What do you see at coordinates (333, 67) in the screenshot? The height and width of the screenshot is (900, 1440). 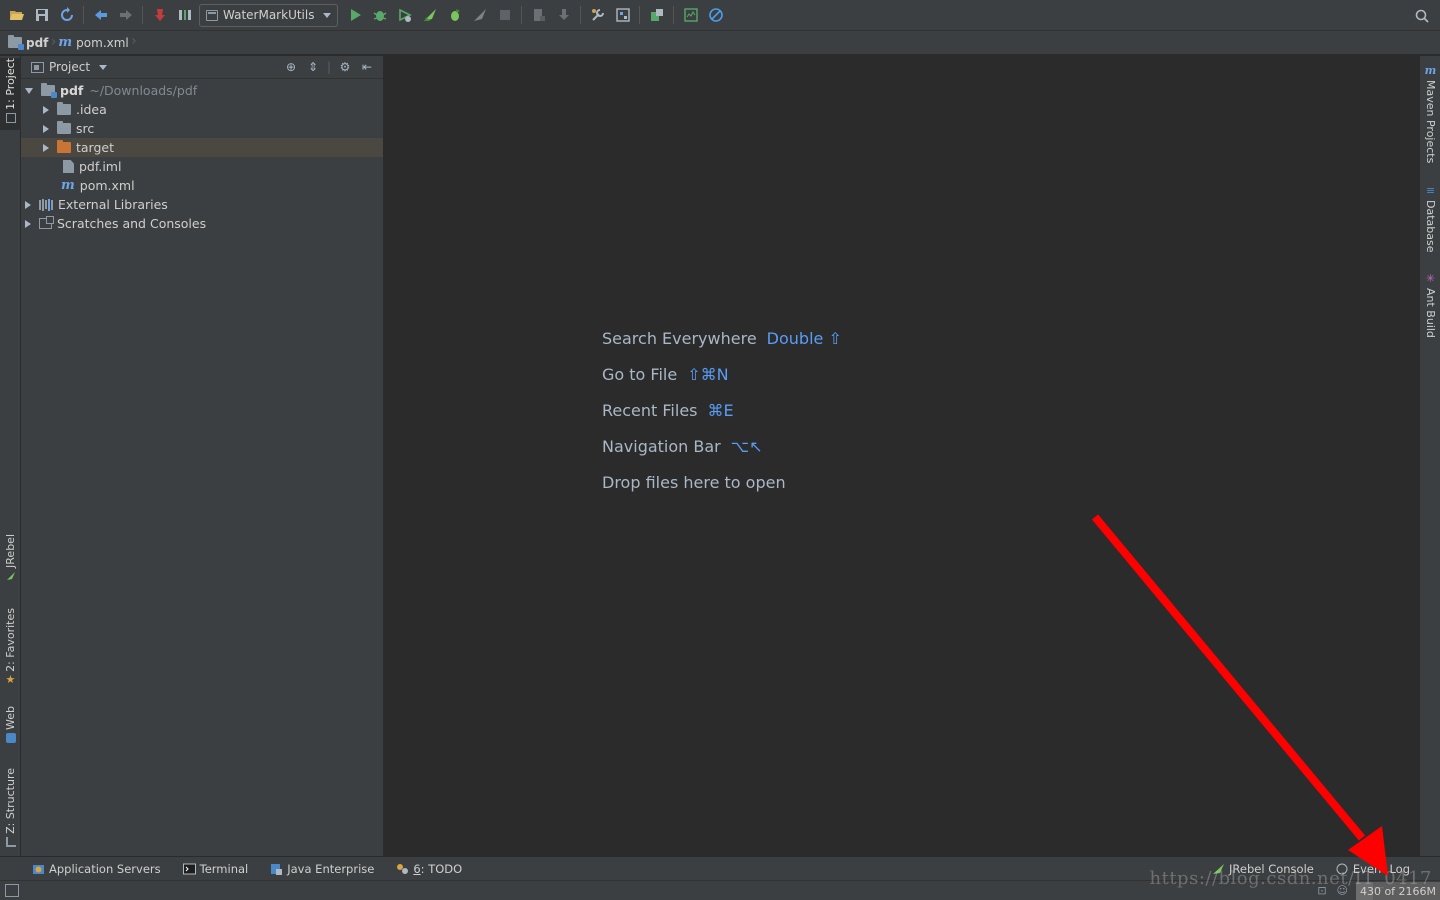 I see `project-panel-actions: ⊕ ⇕ | ⚙ ⇤` at bounding box center [333, 67].